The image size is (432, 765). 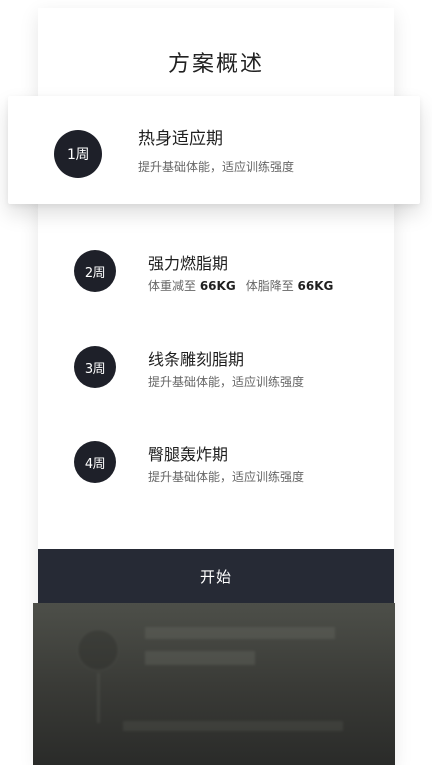 I want to click on week-badge: 4周, so click(x=95, y=462).